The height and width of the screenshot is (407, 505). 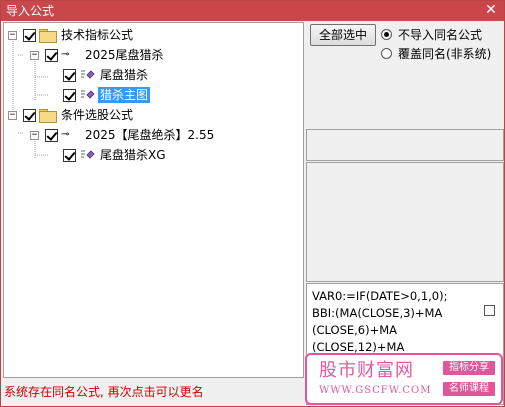 I want to click on radio-overwrite: 覆盖同名(非系统), so click(x=436, y=53).